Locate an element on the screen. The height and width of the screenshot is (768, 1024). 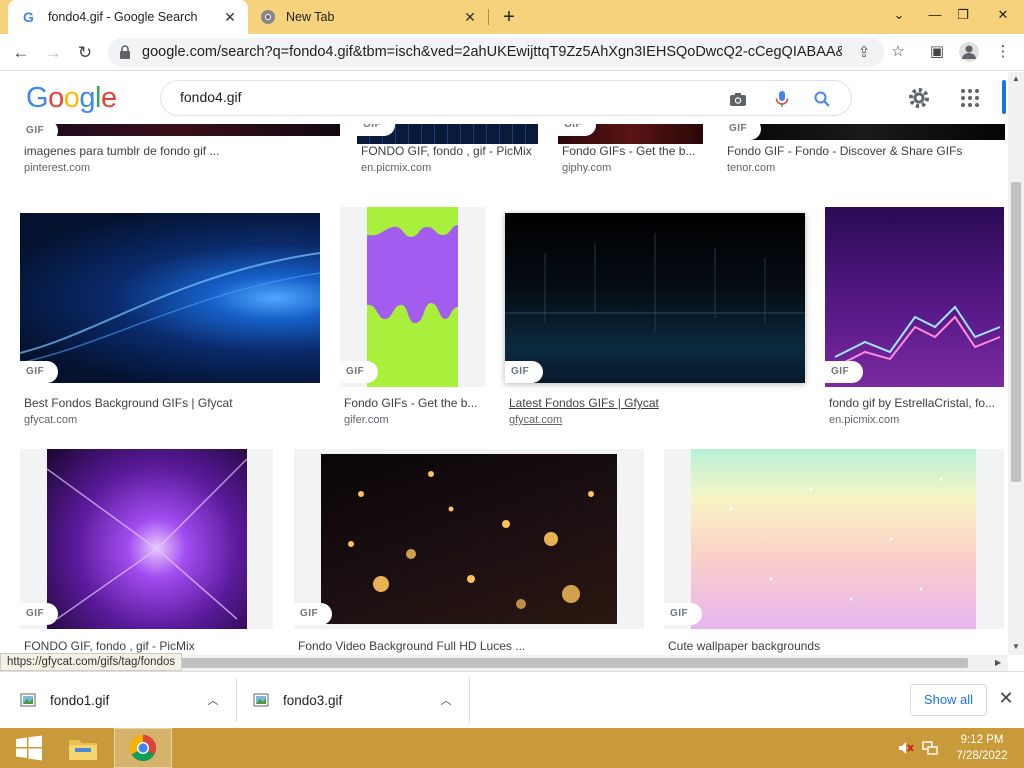
chrome-taskbar-button is located at coordinates (143, 748).